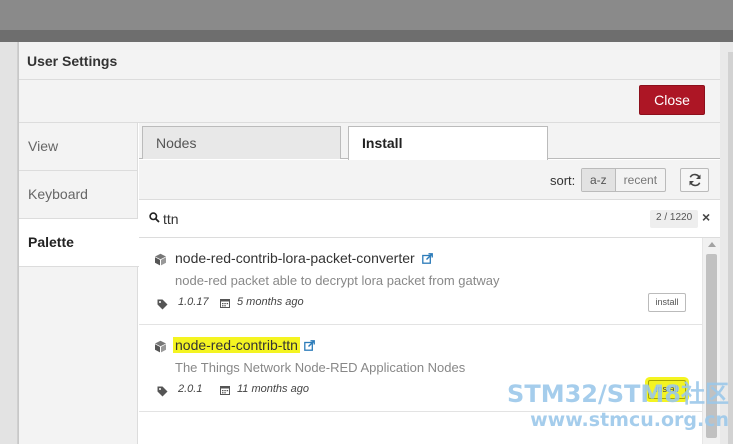  I want to click on sidebar-item-palette: Palette, so click(79, 243).